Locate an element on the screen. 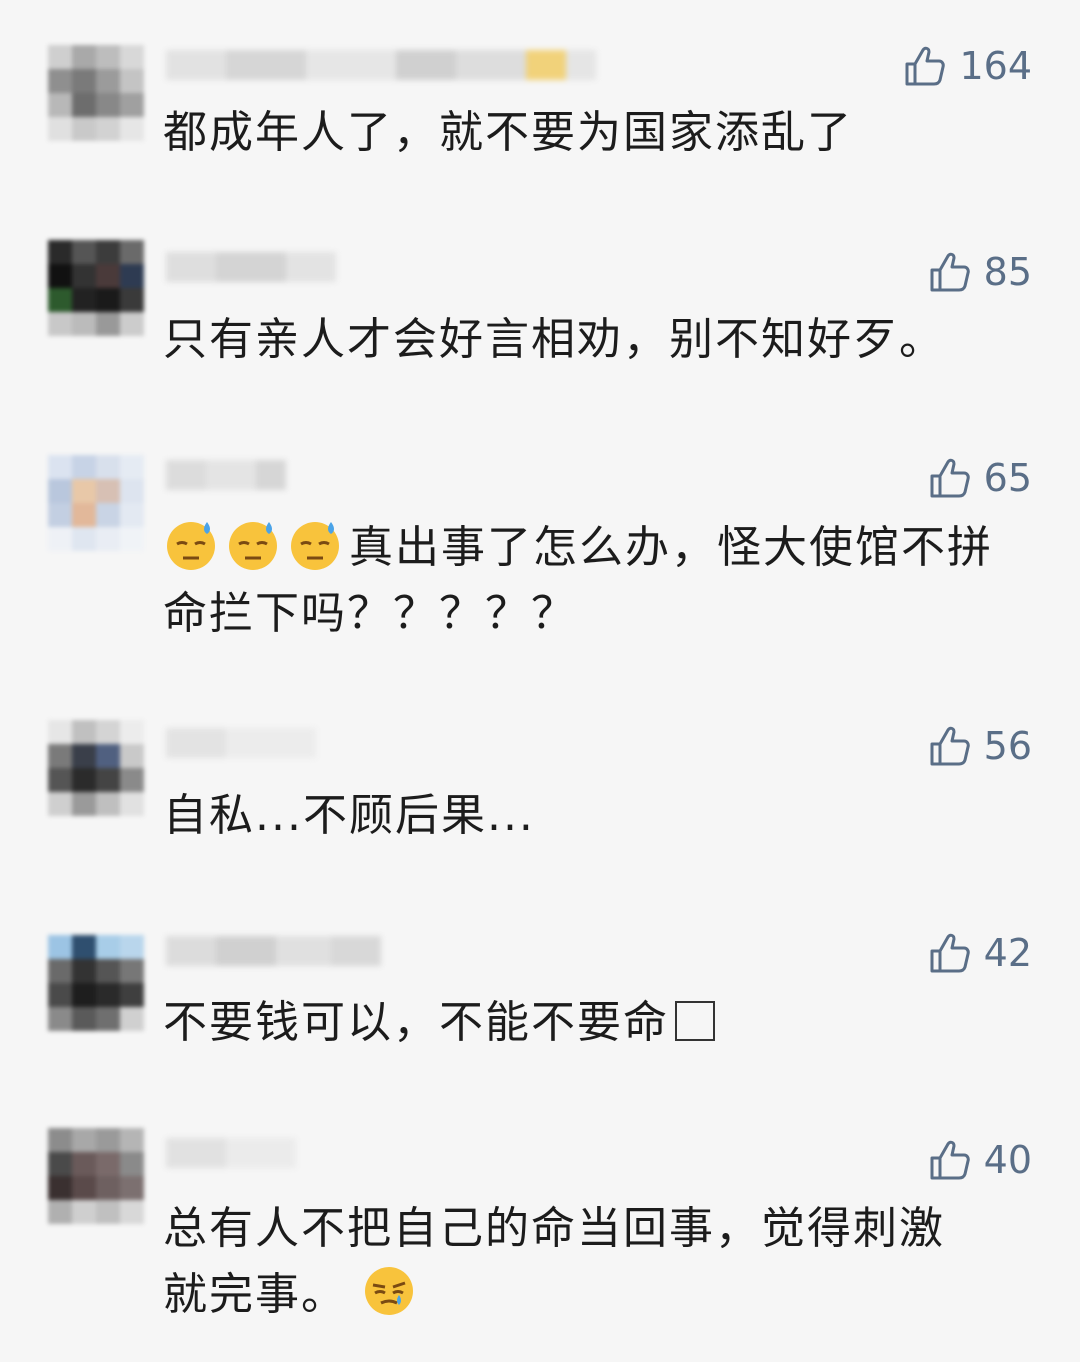  like-count: 56 is located at coordinates (1007, 746).